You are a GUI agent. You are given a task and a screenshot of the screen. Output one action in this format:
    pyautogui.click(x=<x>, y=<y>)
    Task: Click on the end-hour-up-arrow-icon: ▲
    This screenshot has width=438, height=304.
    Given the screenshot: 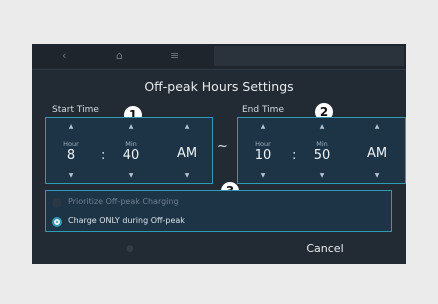 What is the action you would take?
    pyautogui.click(x=263, y=127)
    